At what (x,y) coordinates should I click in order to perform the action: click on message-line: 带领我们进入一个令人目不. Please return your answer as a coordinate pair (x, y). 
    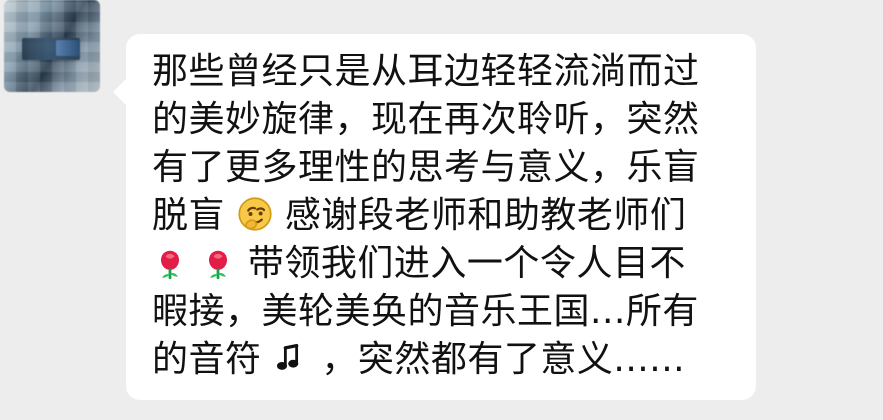
    Looking at the image, I should click on (447, 264).